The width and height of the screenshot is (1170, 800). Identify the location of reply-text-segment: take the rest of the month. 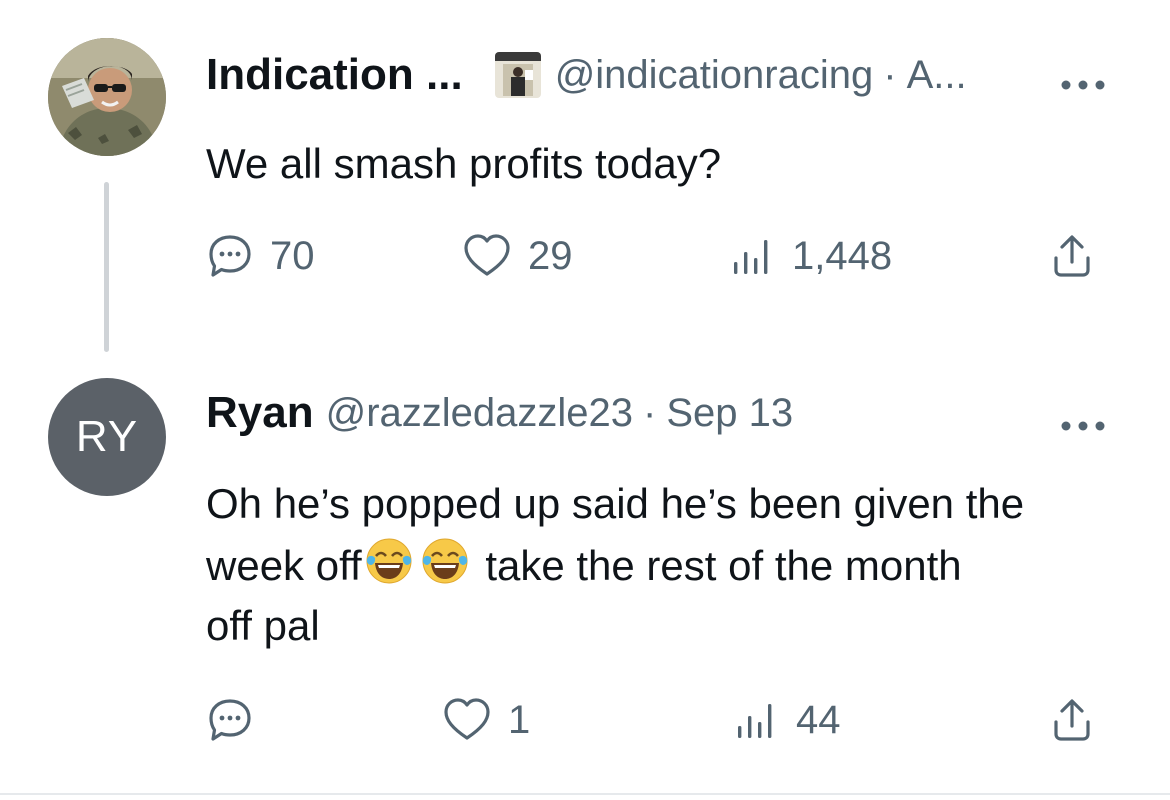
(717, 565).